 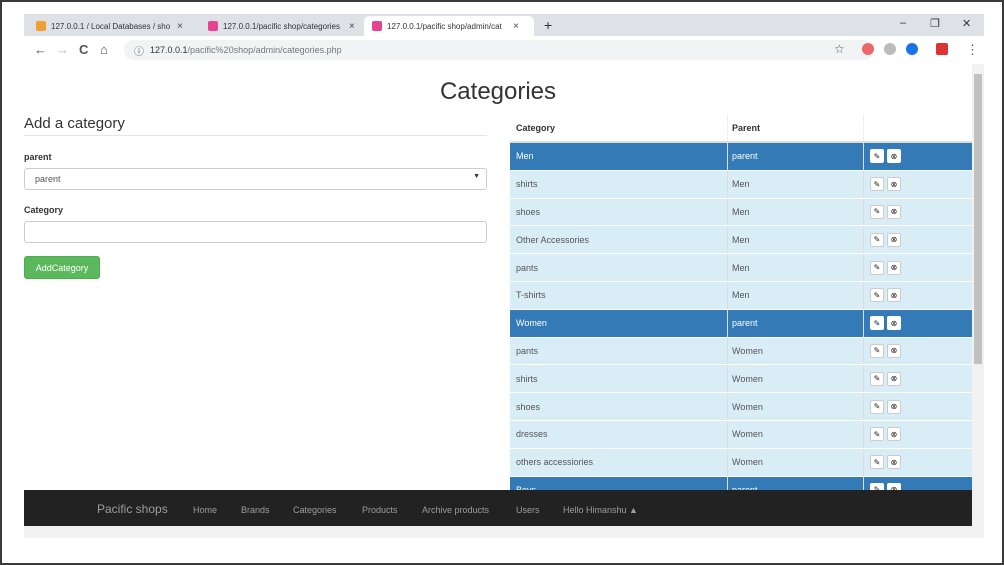 I want to click on reload-icon: C, so click(x=83, y=49).